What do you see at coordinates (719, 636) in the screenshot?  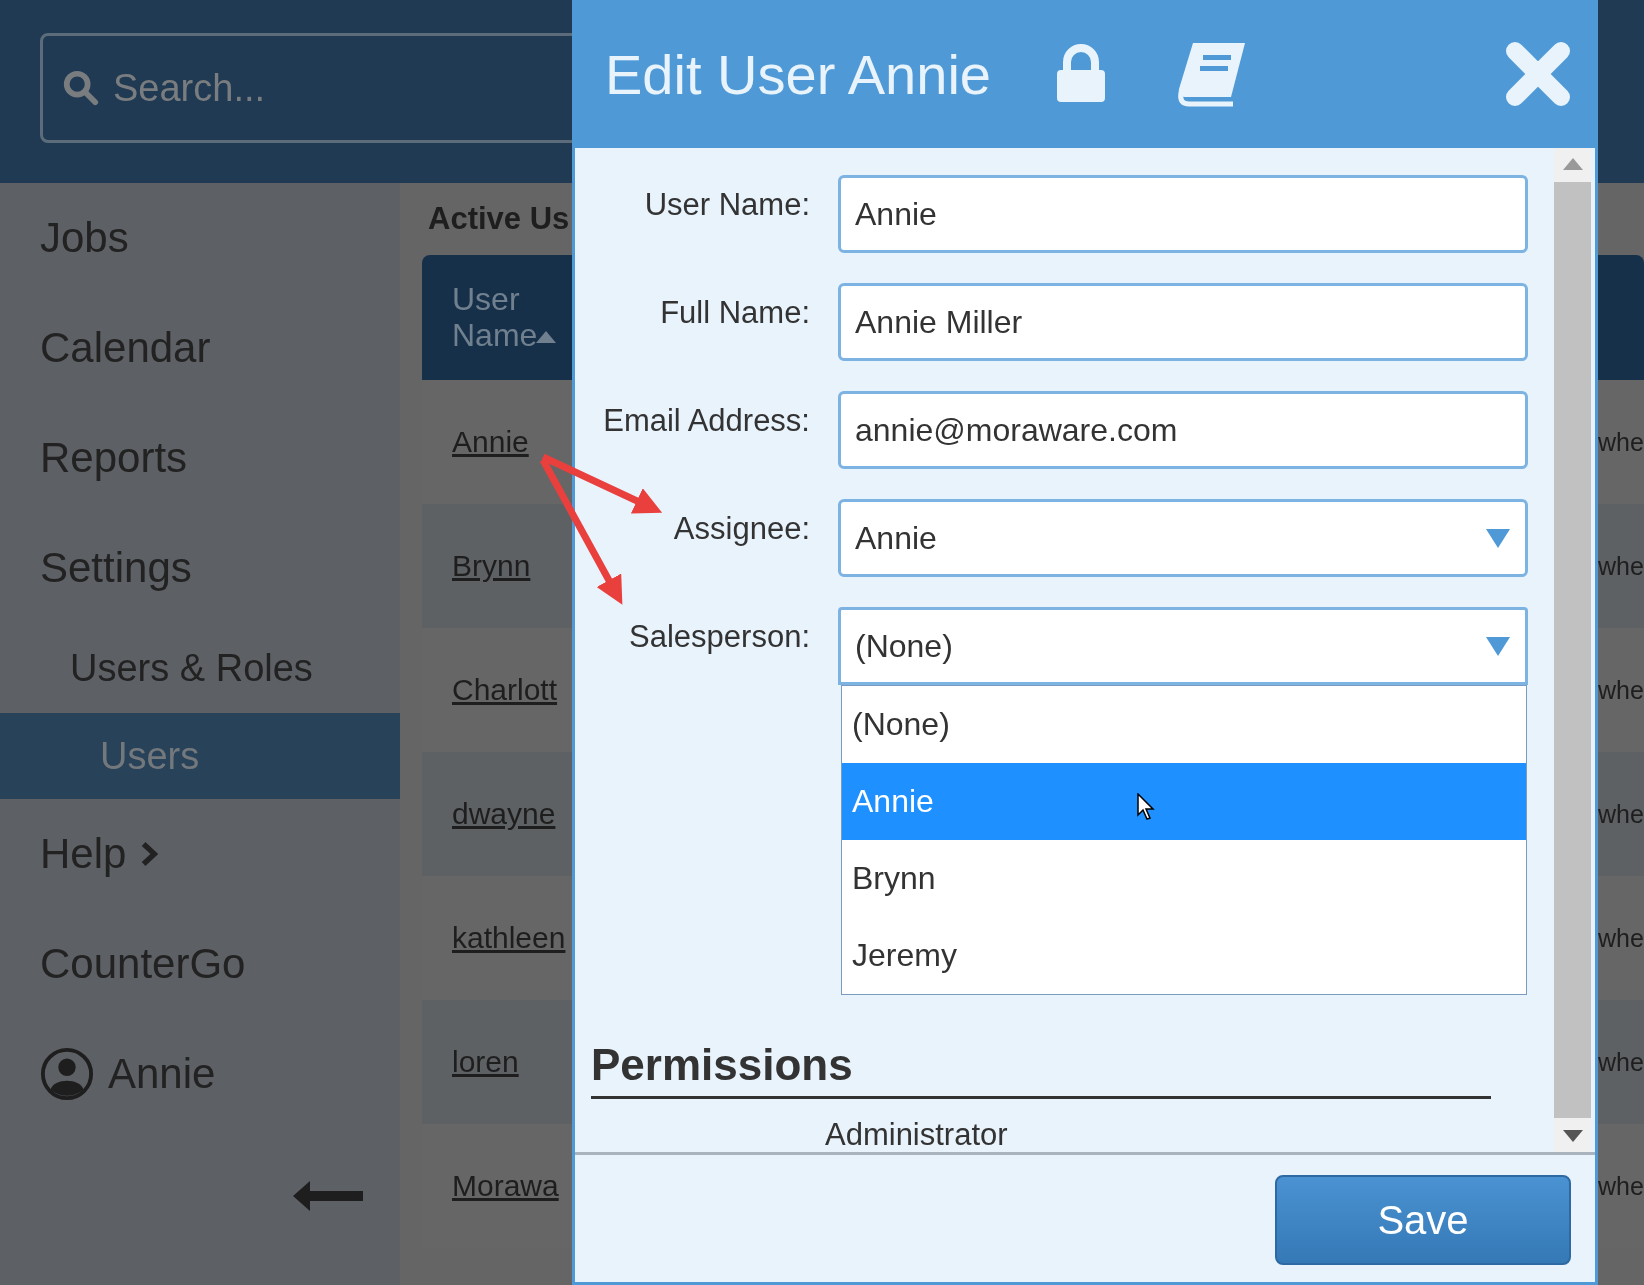 I see `field-label: Salesperson:` at bounding box center [719, 636].